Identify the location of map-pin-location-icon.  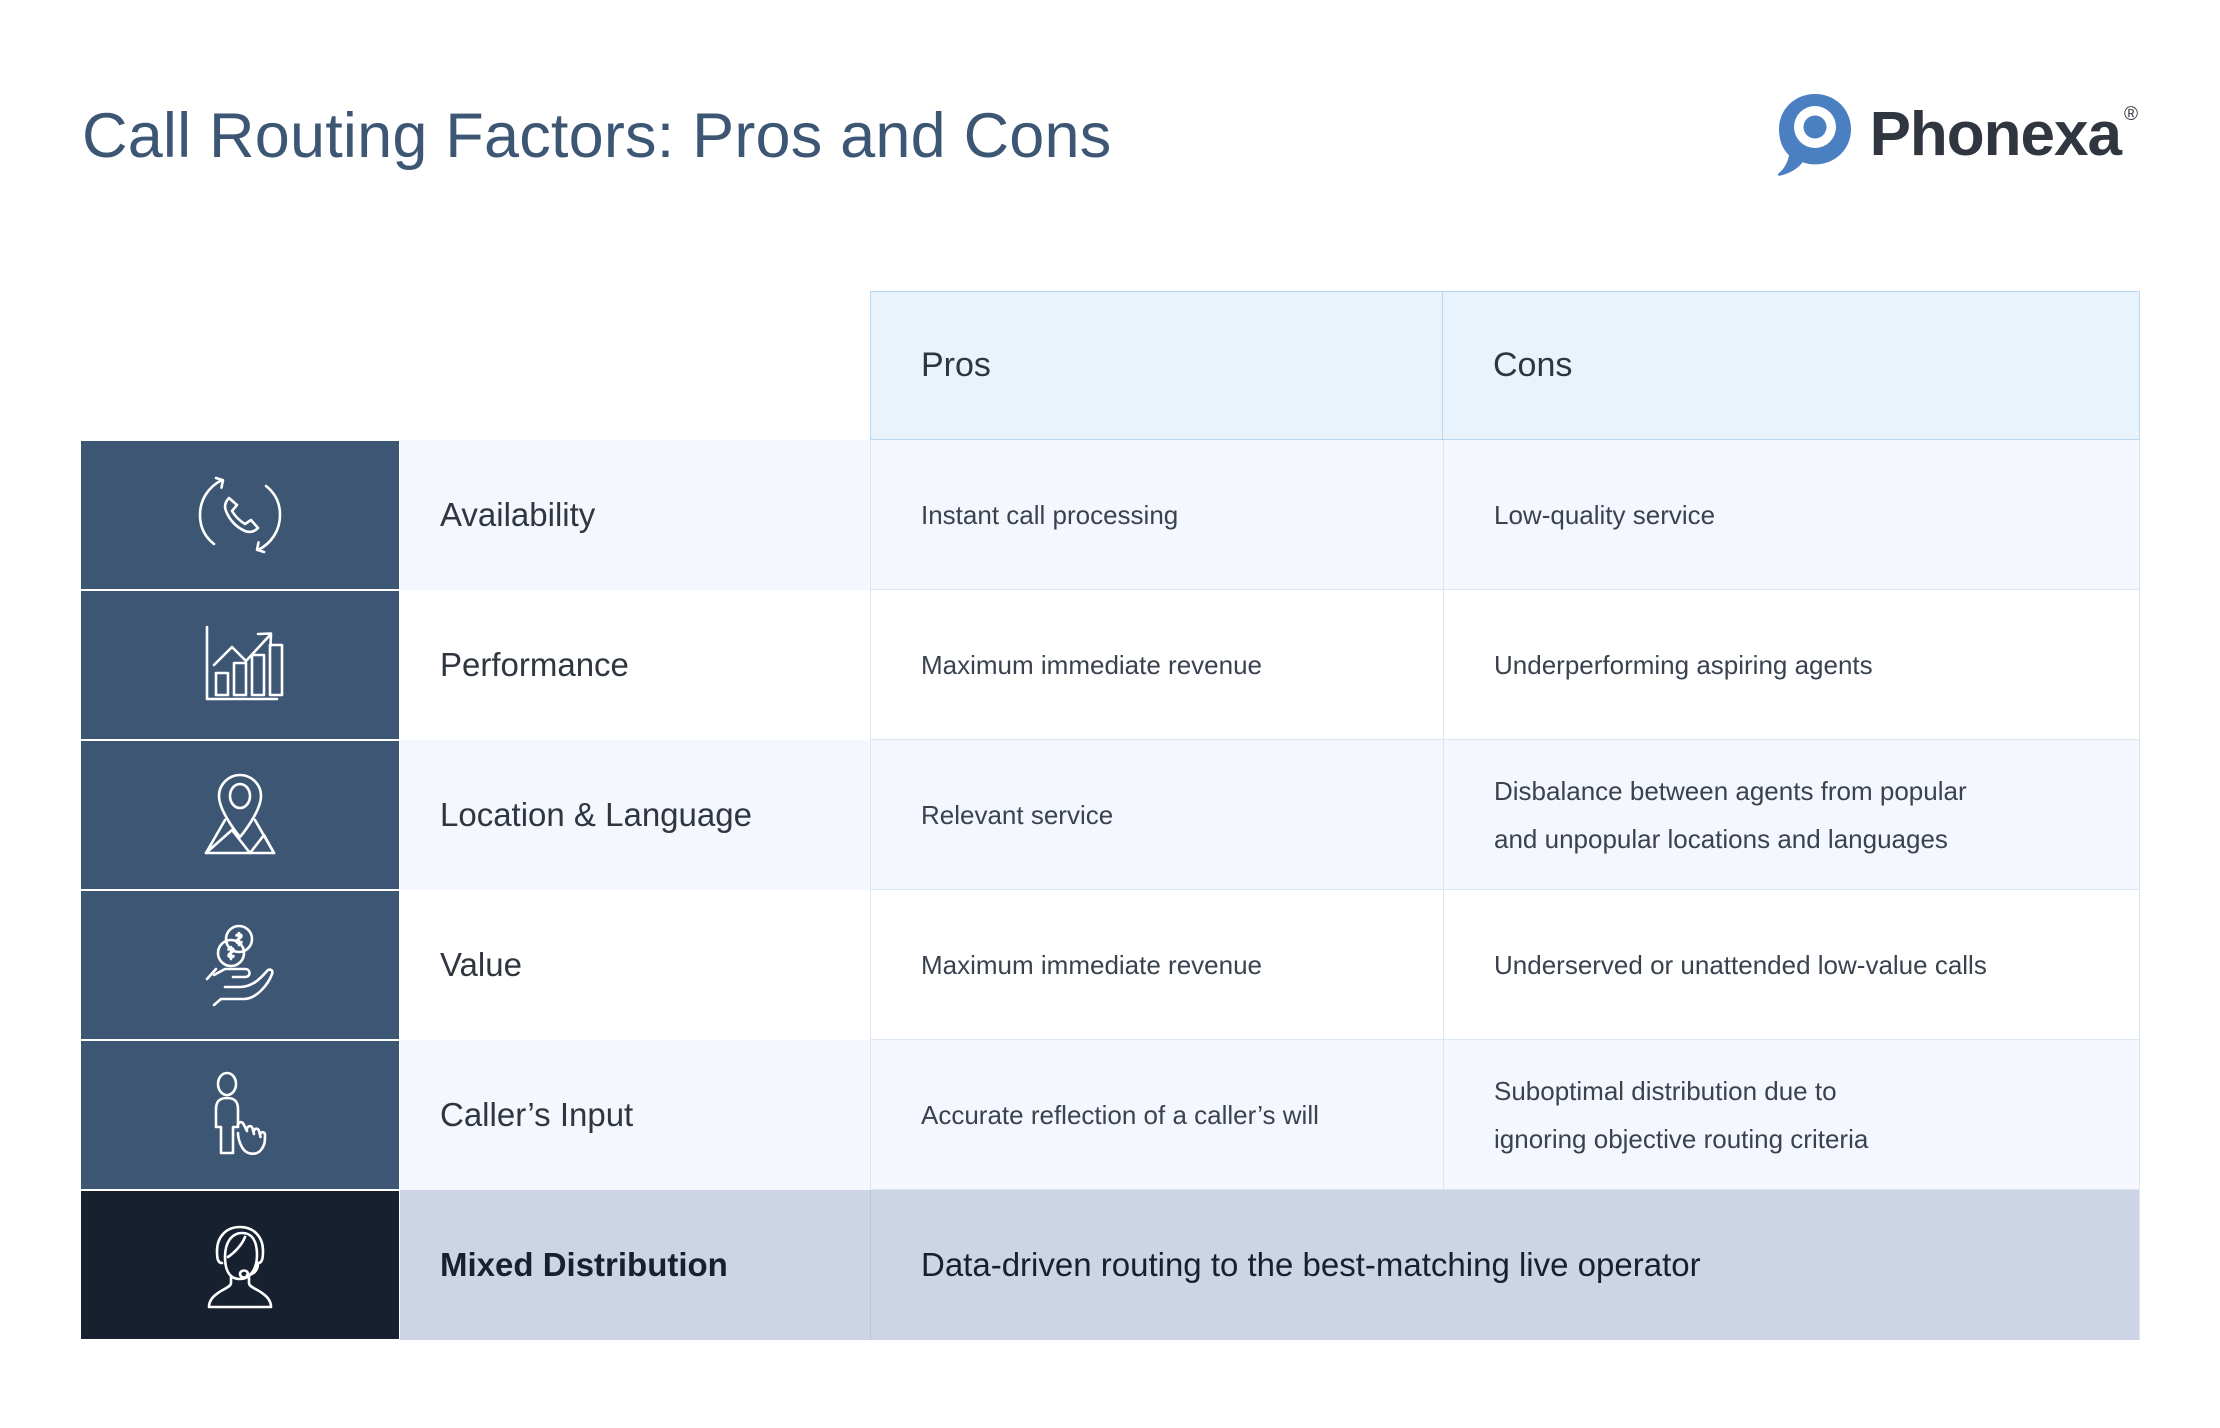
(240, 814).